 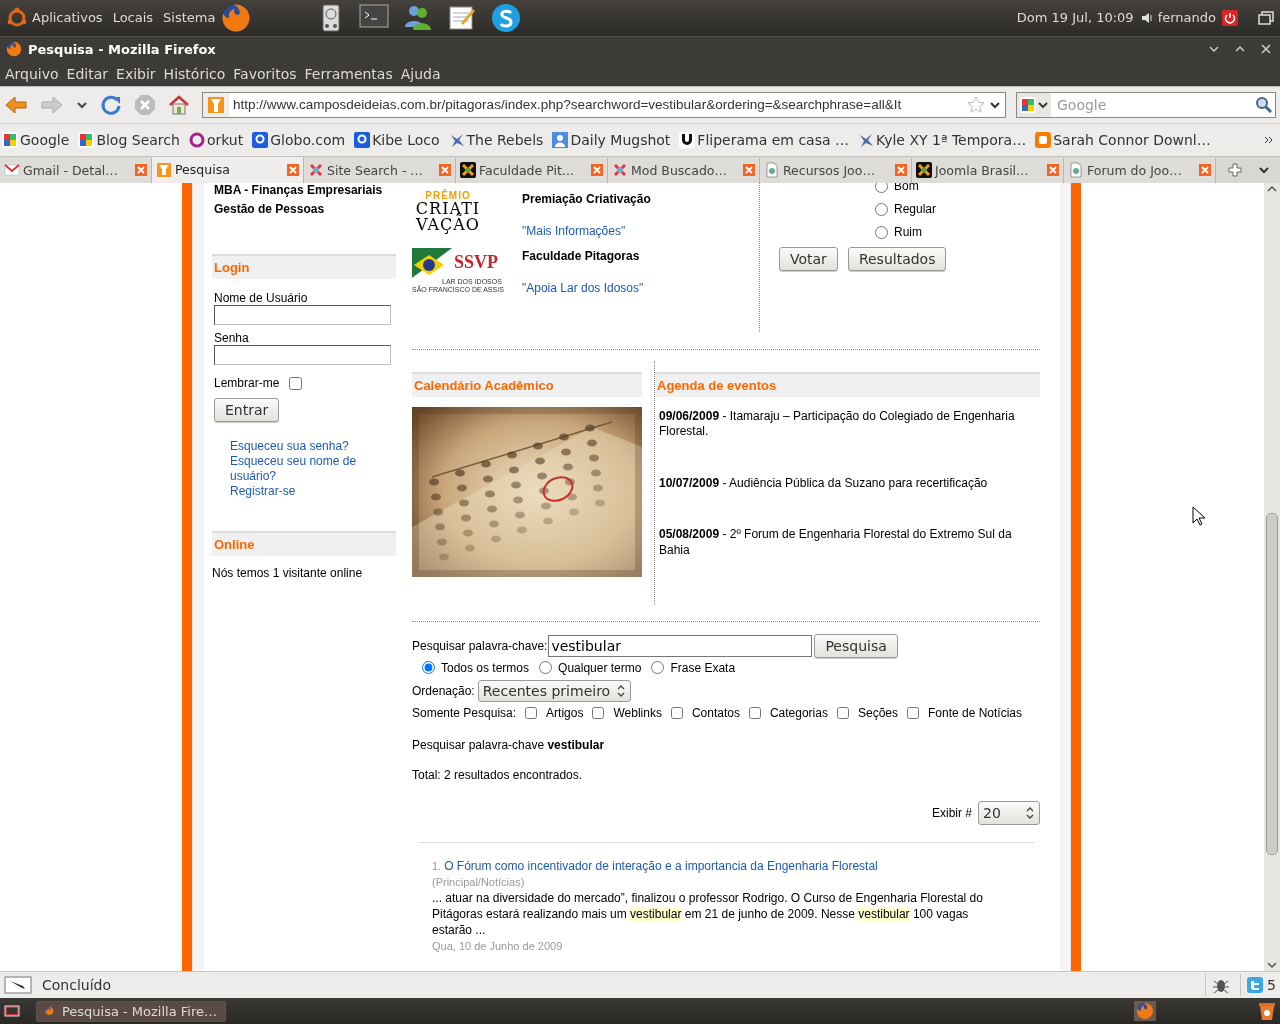 What do you see at coordinates (581, 255) in the screenshot?
I see `banner-title: Faculdade Pitagoras` at bounding box center [581, 255].